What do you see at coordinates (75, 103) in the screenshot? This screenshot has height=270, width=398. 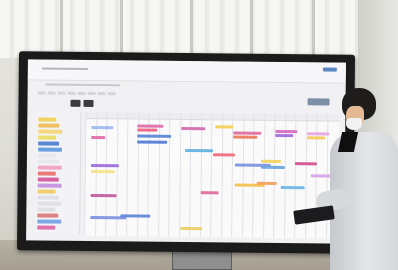 I see `tab-first` at bounding box center [75, 103].